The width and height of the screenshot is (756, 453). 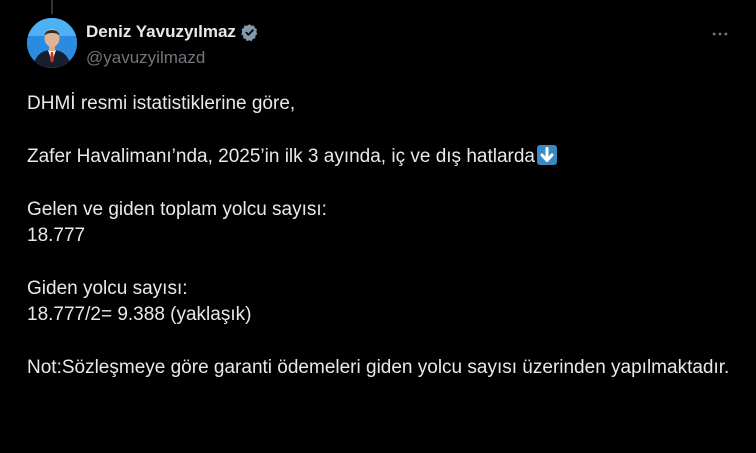 I want to click on author-name-row: Deniz Yavuzyılmaz, so click(x=172, y=32).